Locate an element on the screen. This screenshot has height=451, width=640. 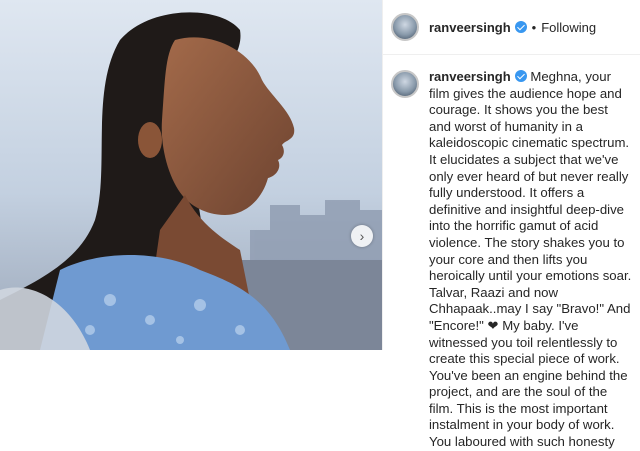
next-image-button: › is located at coordinates (362, 236).